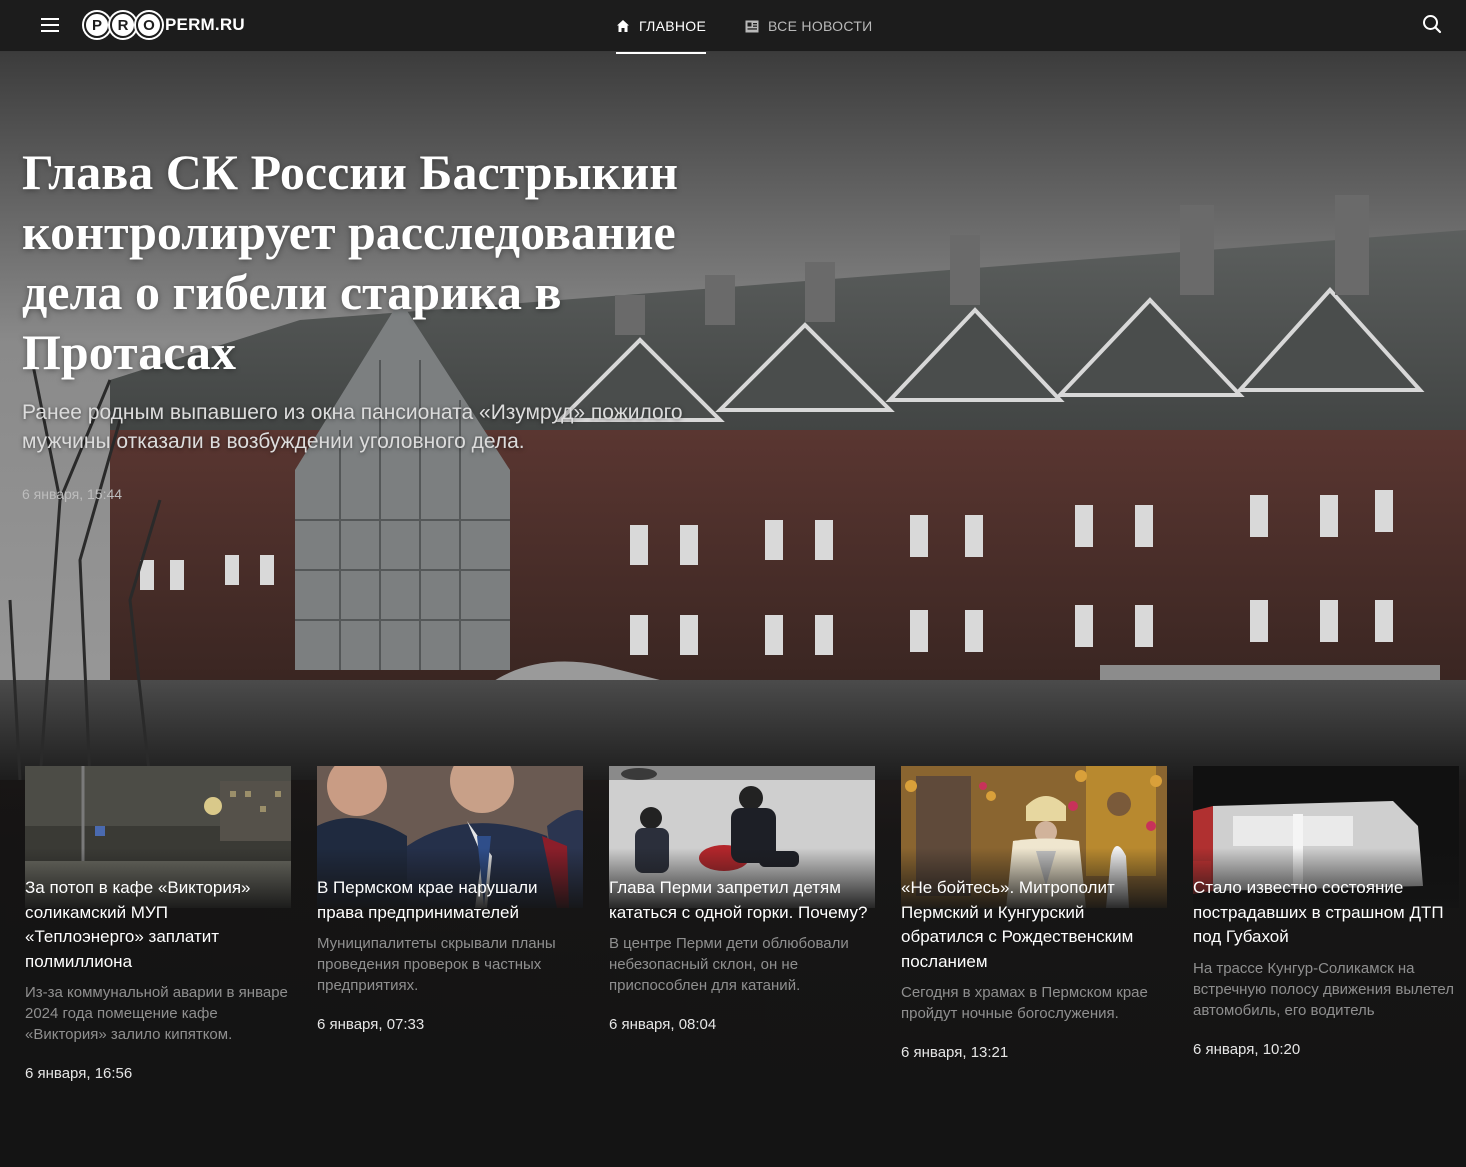 This screenshot has width=1466, height=1167. Describe the element at coordinates (1247, 1049) in the screenshot. I see `news-card-date: 6 января, 10:20` at that location.